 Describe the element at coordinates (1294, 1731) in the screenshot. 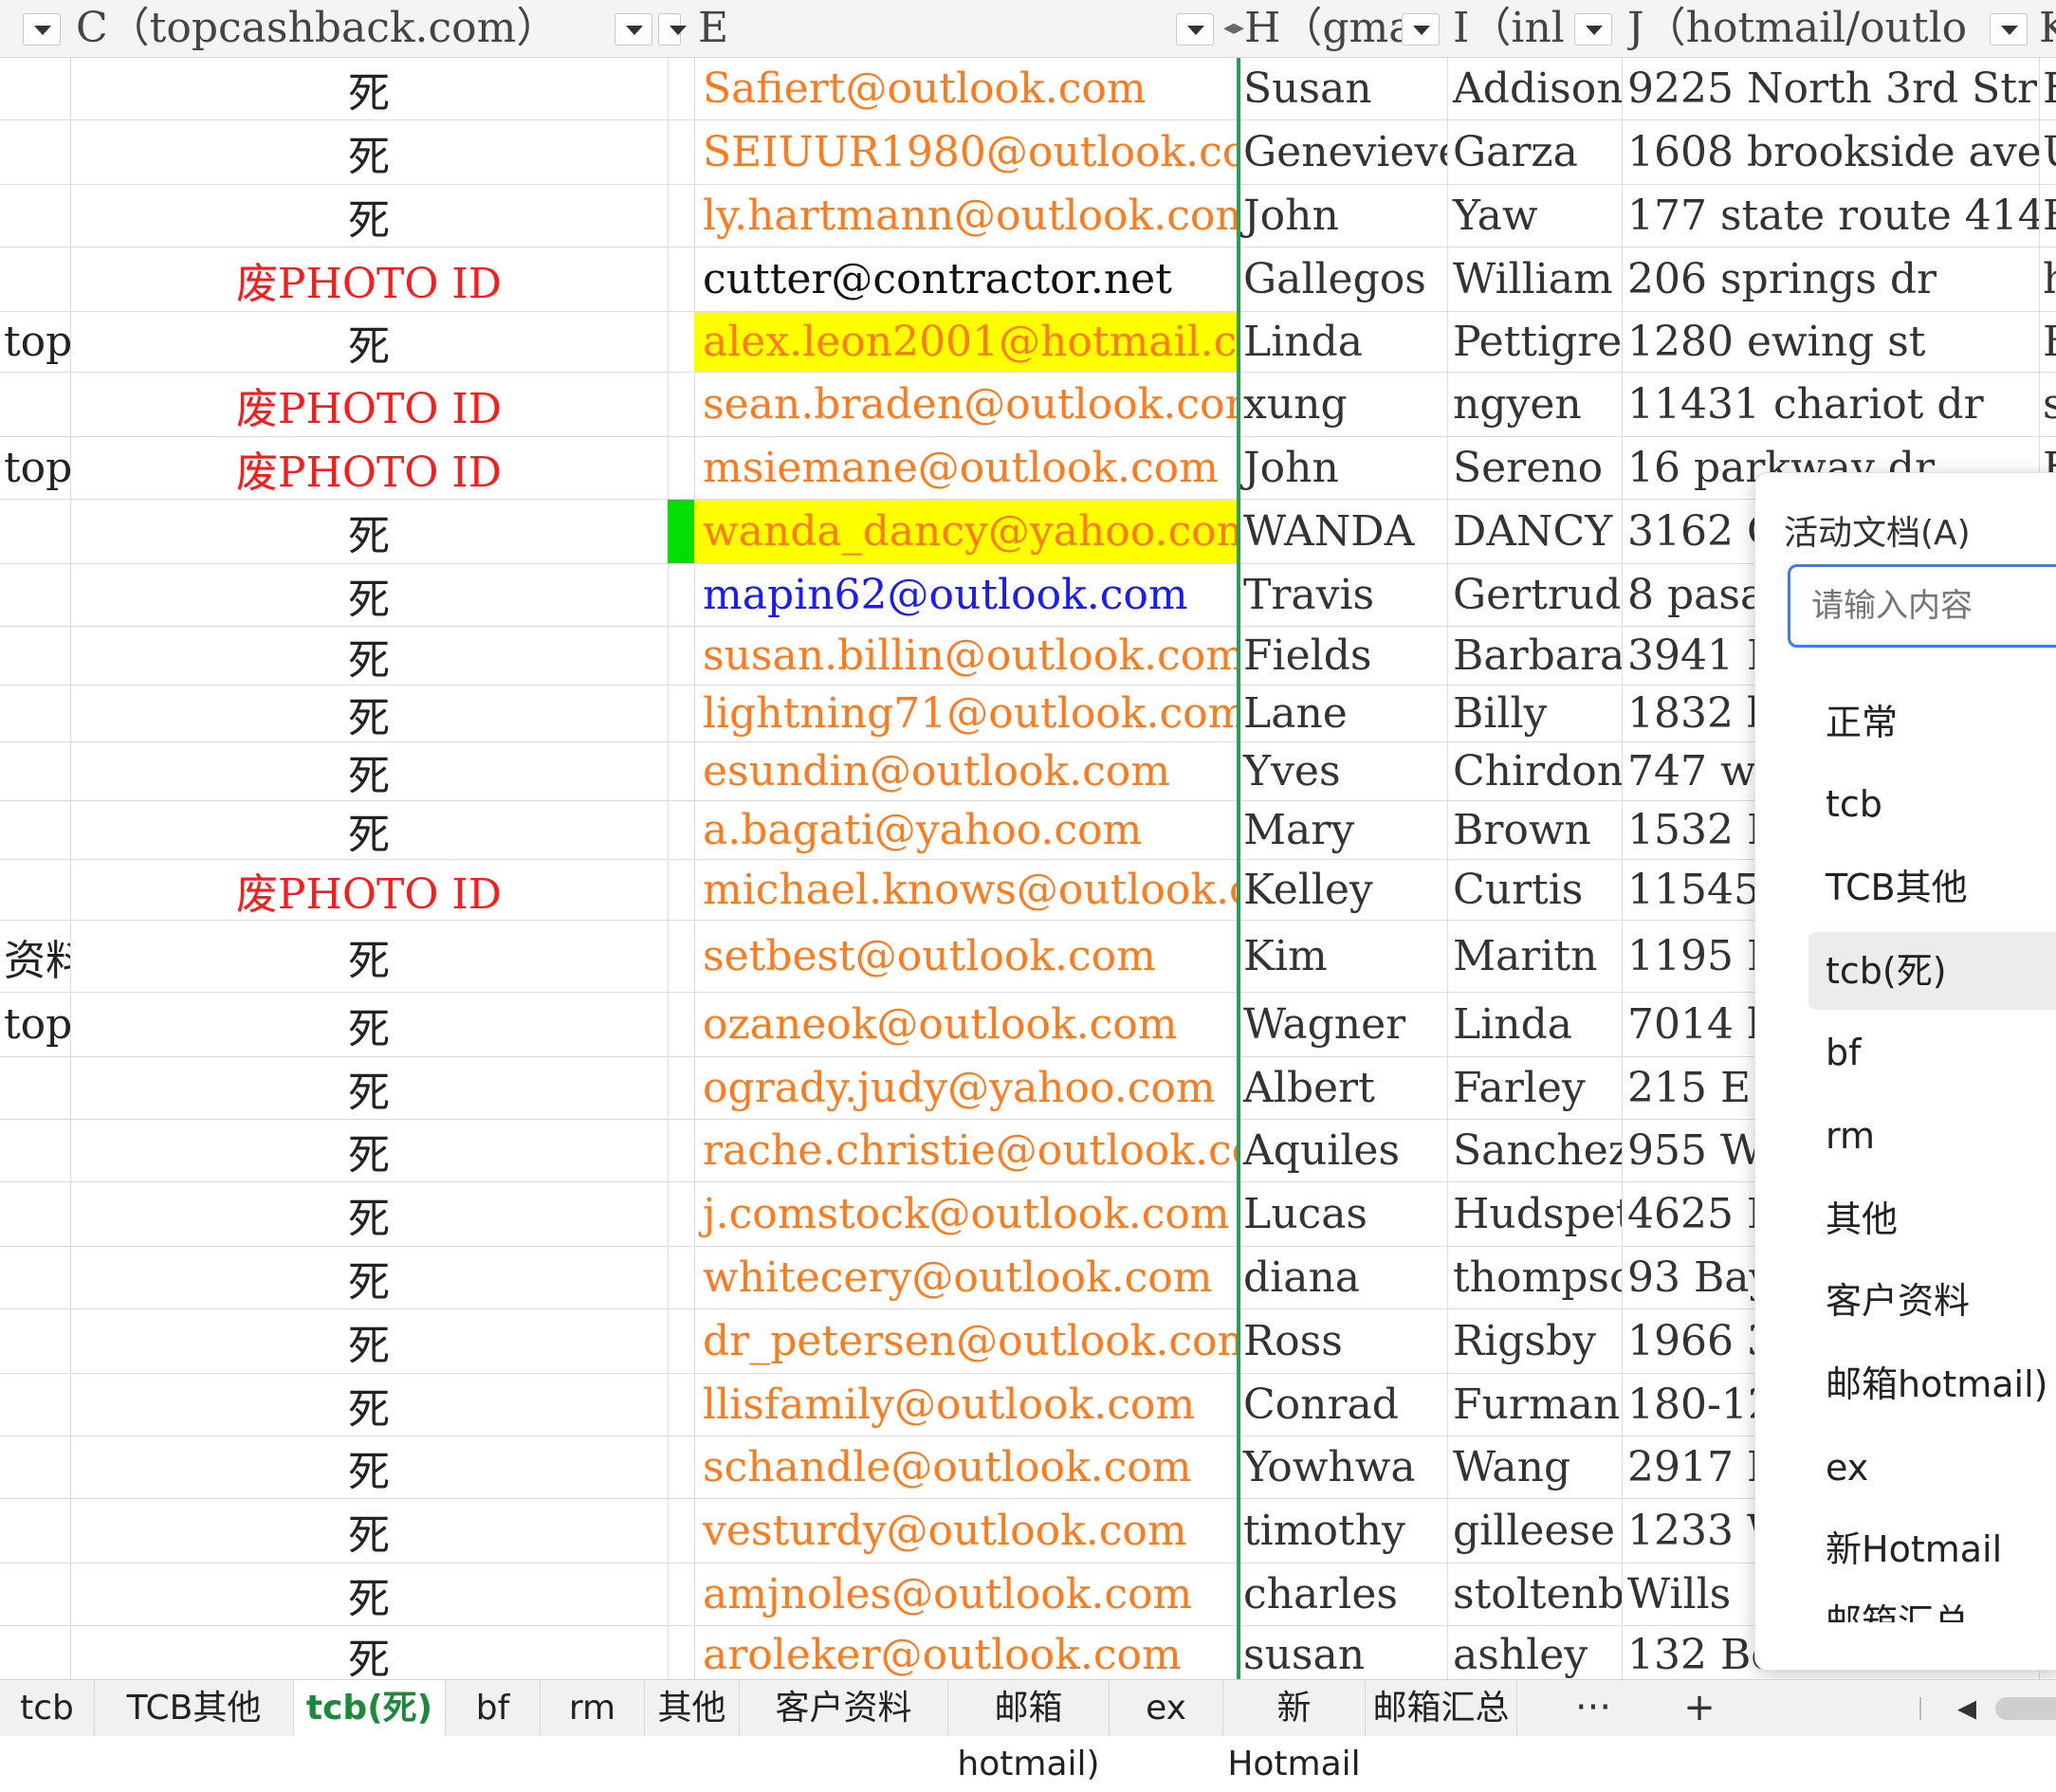

I see `sheet-tab: 新Hotmail` at that location.